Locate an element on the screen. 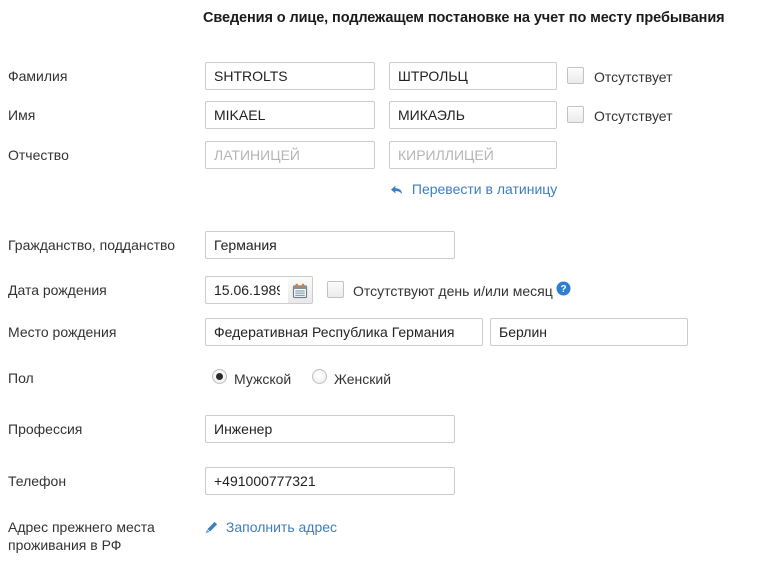 This screenshot has width=767, height=561. label-gender: Пол is located at coordinates (21, 378).